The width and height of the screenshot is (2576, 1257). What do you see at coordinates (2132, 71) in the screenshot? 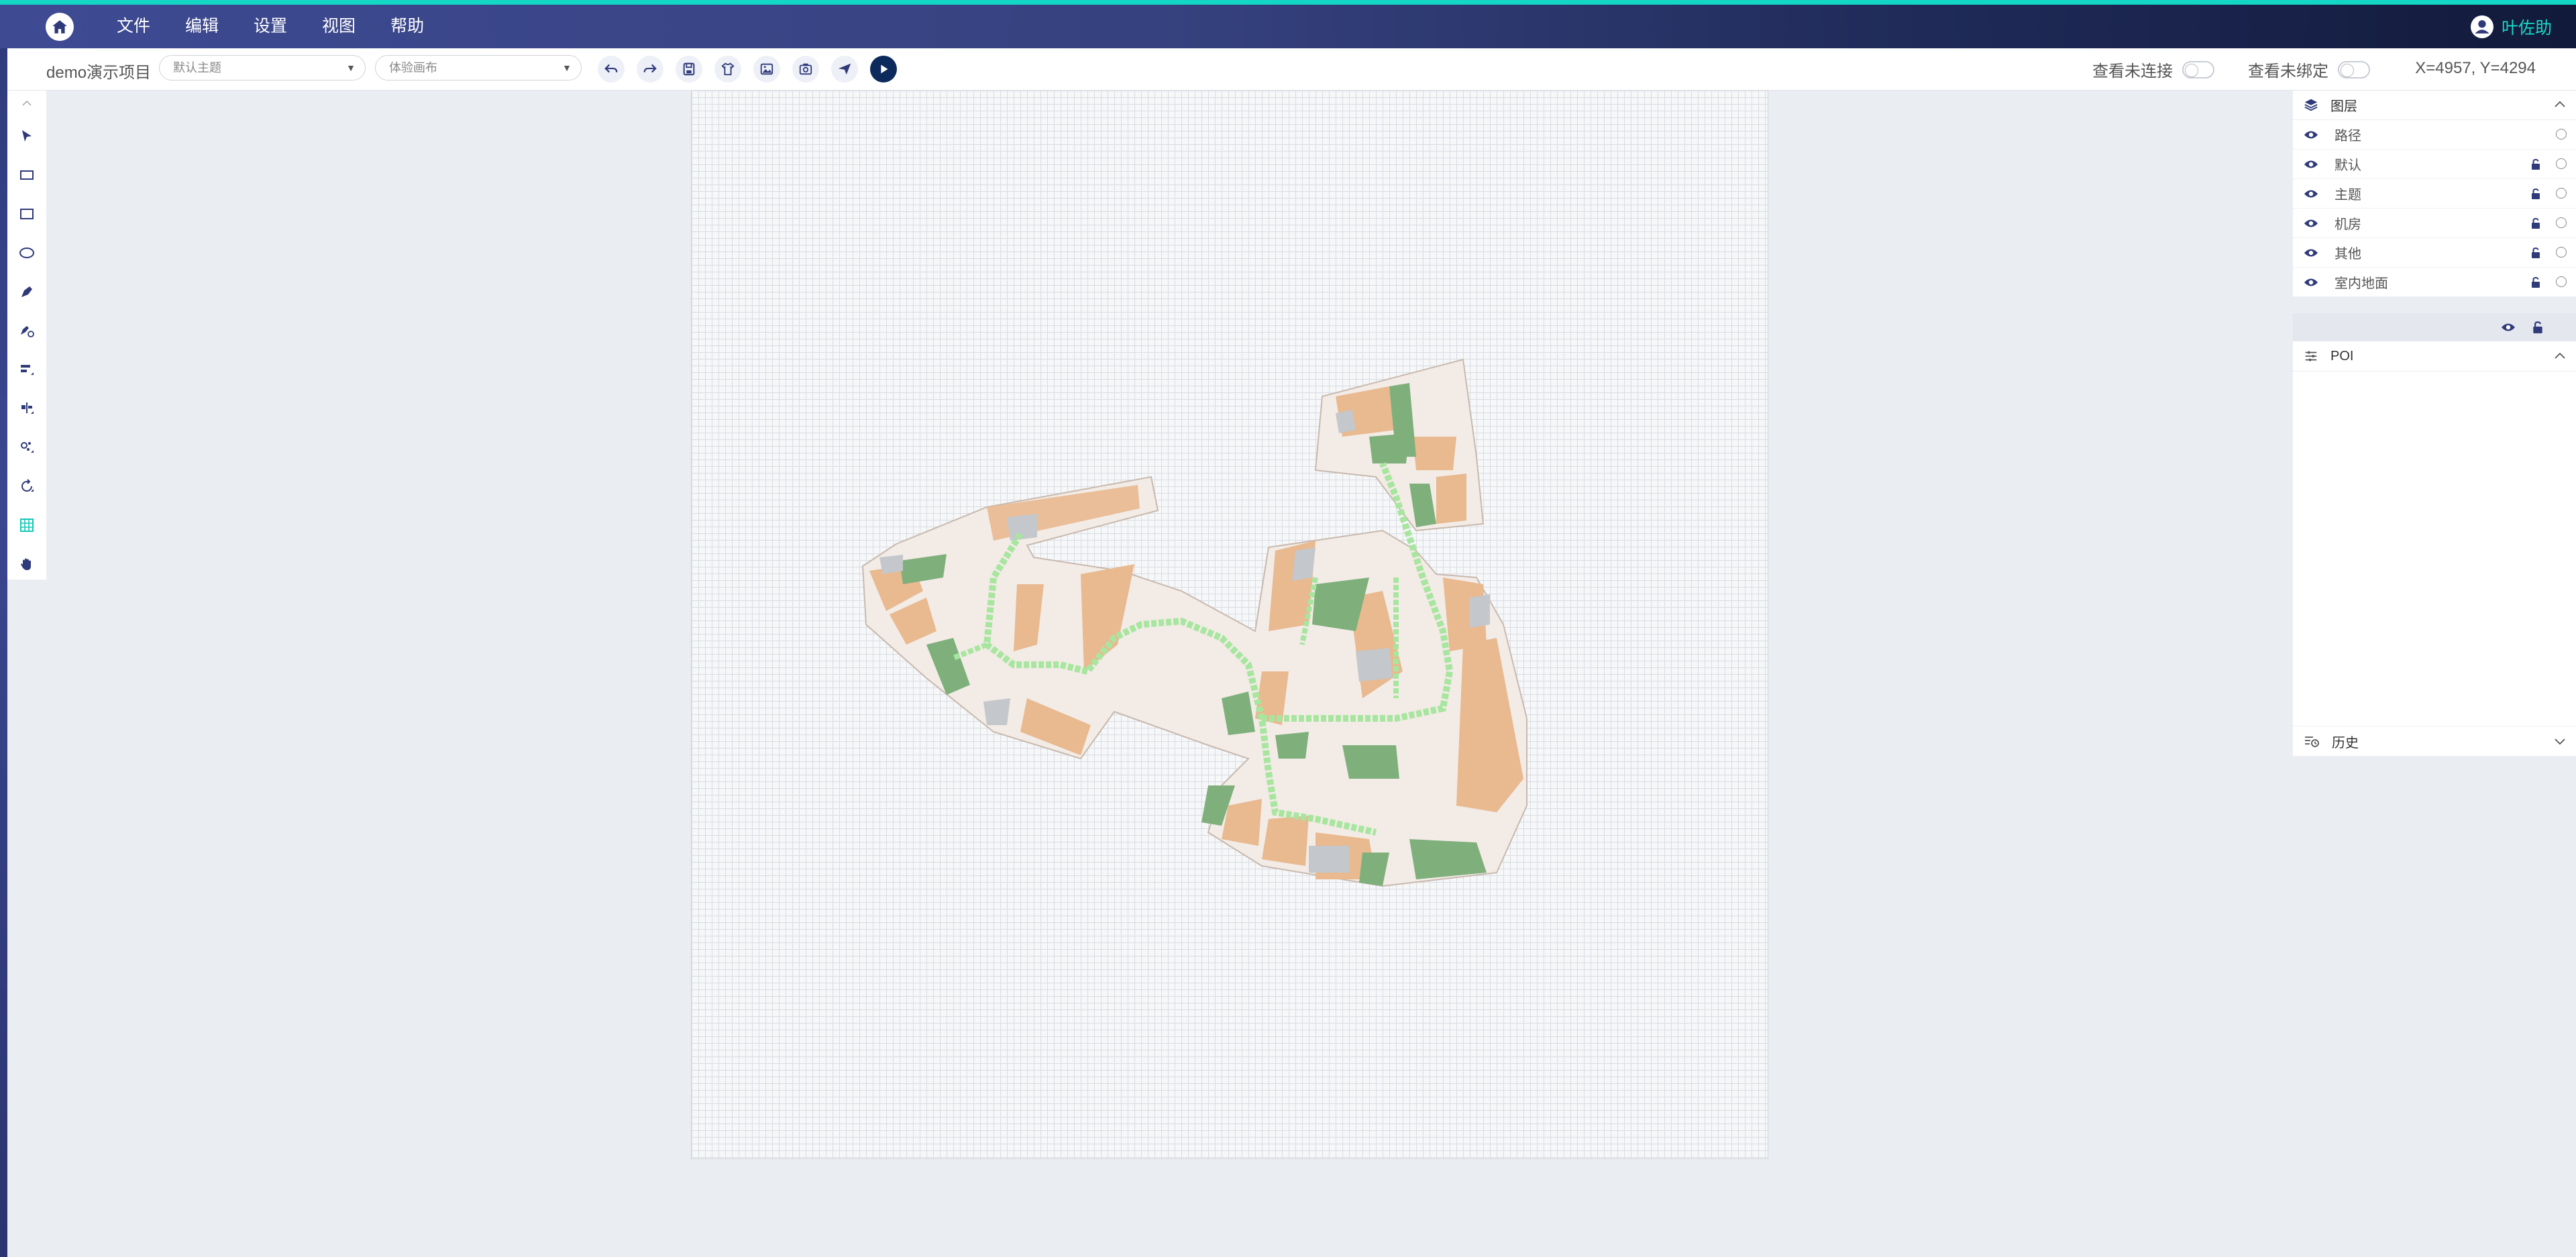
I see `unconnected-label: 查看未连接` at bounding box center [2132, 71].